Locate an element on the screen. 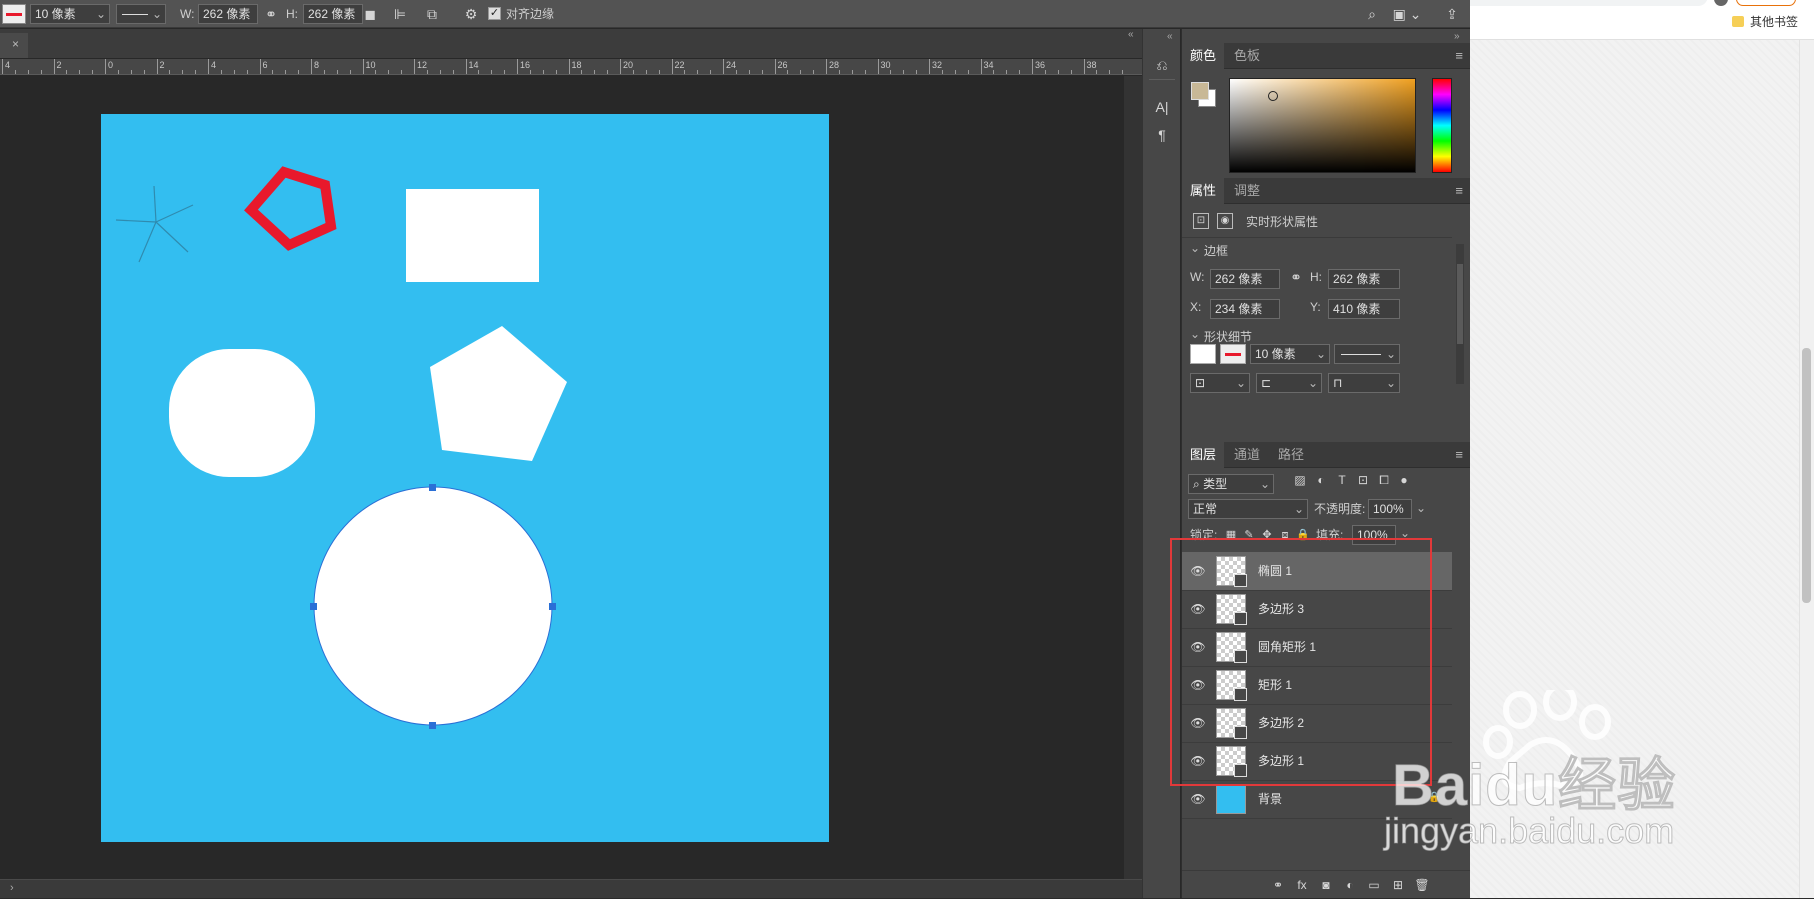  rounded-rectangle-1-shape is located at coordinates (242, 413).